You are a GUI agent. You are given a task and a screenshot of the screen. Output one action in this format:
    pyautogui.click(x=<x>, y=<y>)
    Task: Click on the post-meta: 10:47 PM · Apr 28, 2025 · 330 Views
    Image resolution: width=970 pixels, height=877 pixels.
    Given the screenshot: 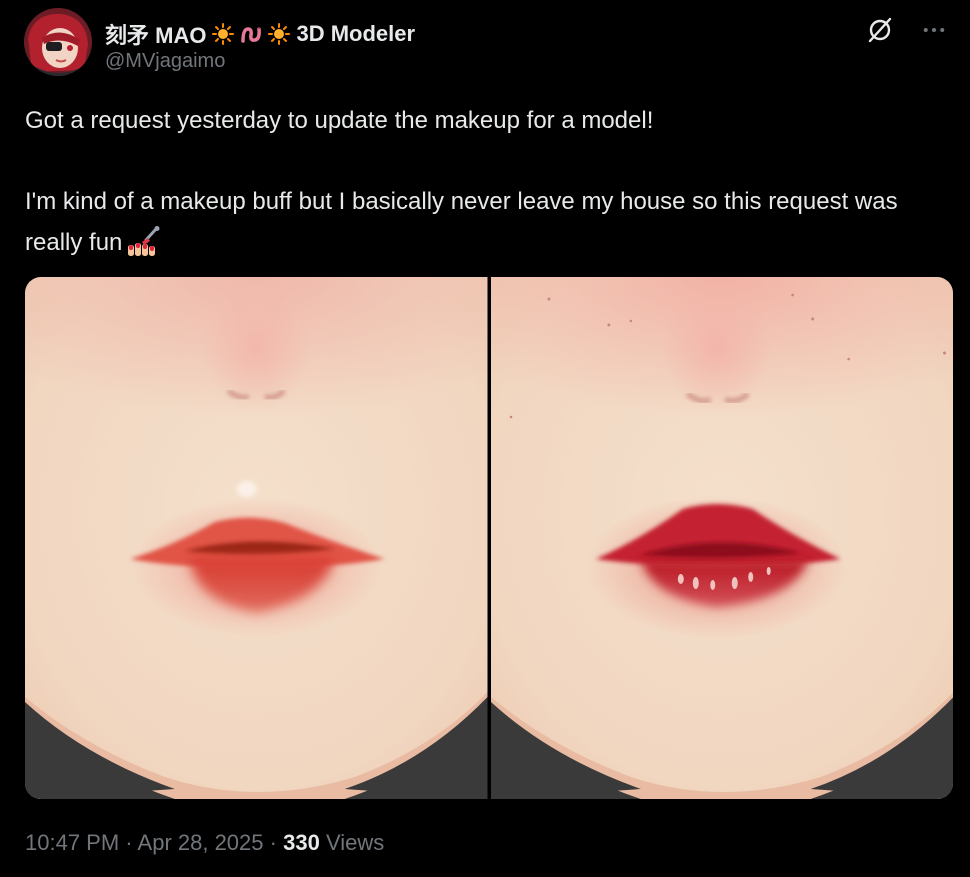 What is the action you would take?
    pyautogui.click(x=204, y=843)
    